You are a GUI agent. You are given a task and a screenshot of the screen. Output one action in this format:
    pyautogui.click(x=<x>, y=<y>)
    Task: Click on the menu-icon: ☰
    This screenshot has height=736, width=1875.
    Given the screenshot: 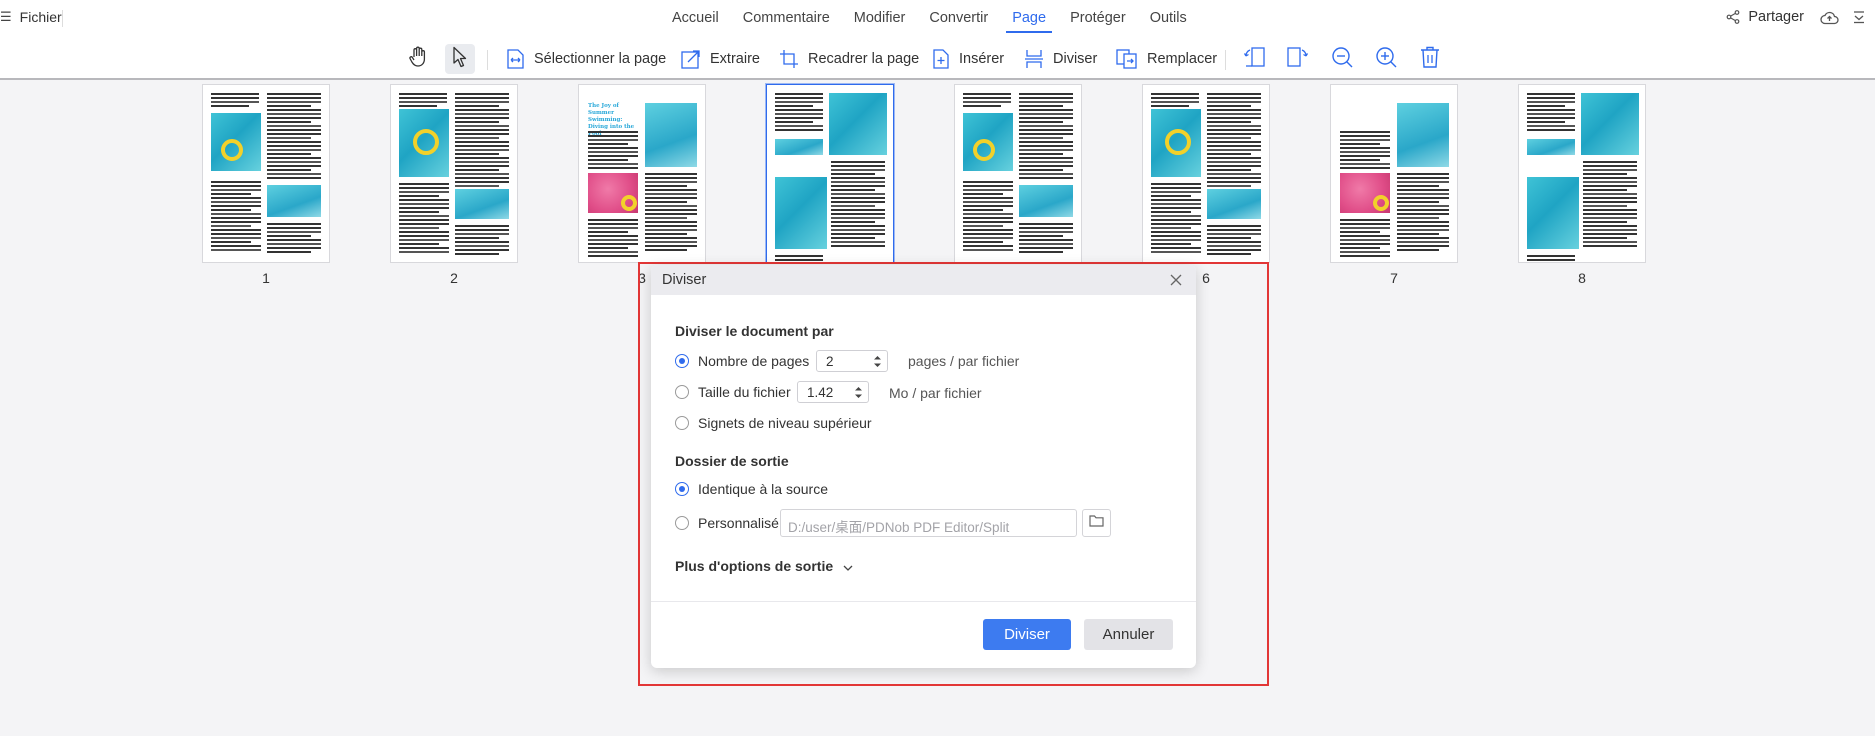 What is the action you would take?
    pyautogui.click(x=6, y=16)
    